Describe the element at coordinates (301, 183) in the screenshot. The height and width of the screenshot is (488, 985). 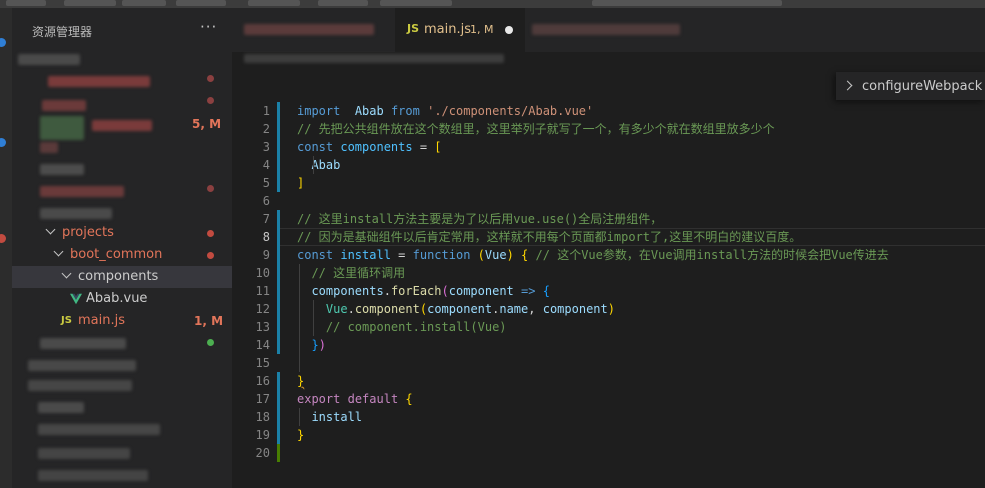
I see `code-line: ]` at that location.